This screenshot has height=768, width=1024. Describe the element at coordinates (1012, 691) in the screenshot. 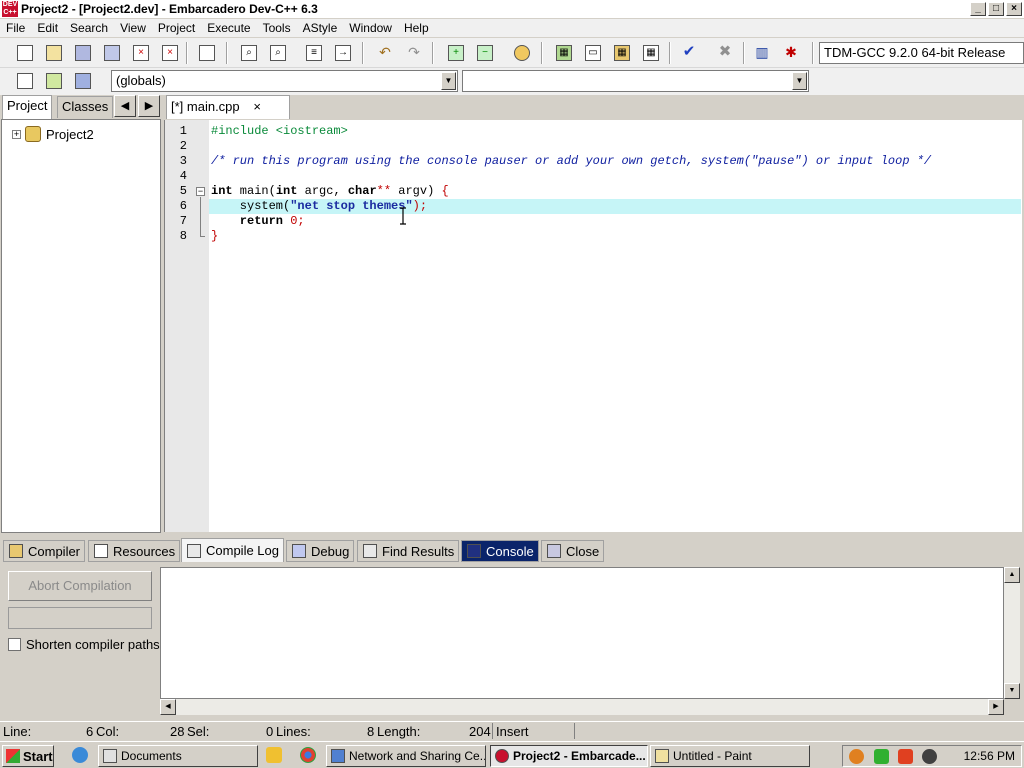

I see `scroll-down-icon: ▼` at that location.